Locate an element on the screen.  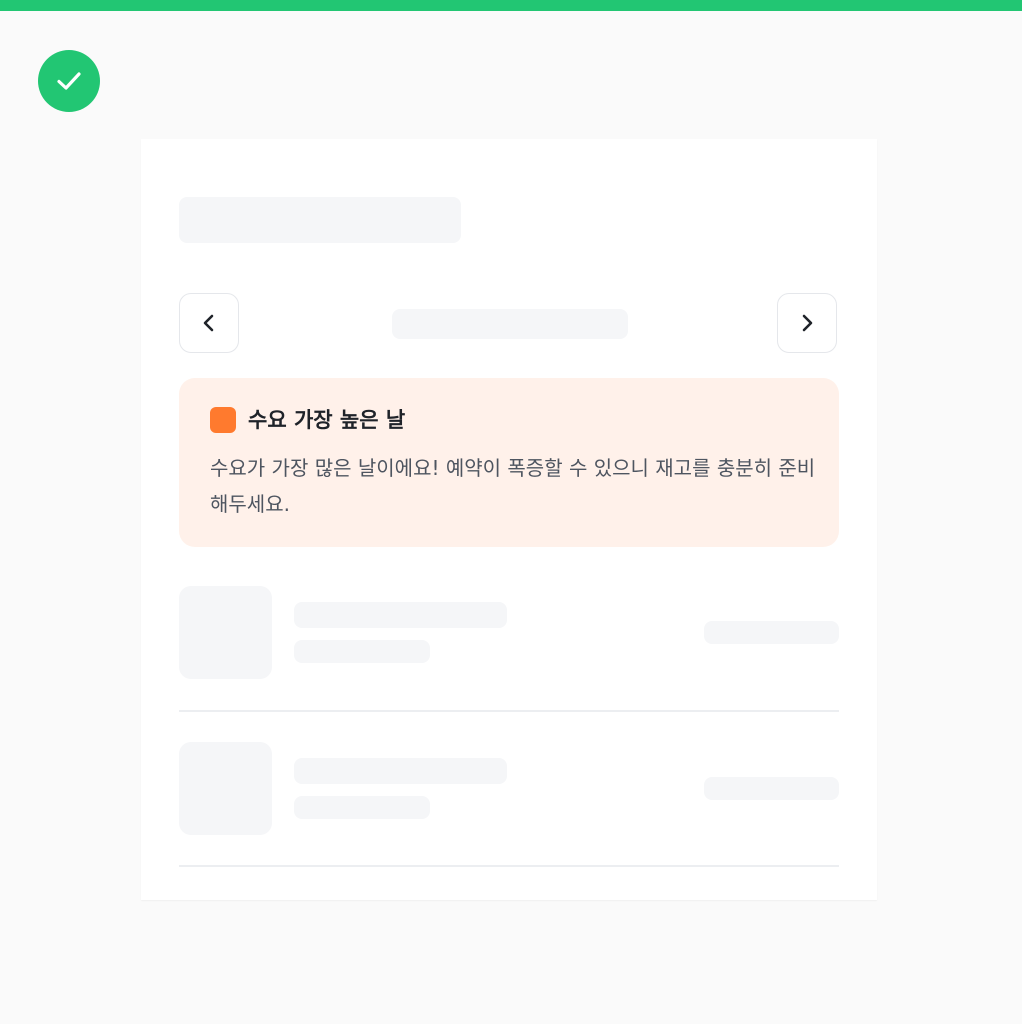
chevron-left-icon is located at coordinates (208, 323).